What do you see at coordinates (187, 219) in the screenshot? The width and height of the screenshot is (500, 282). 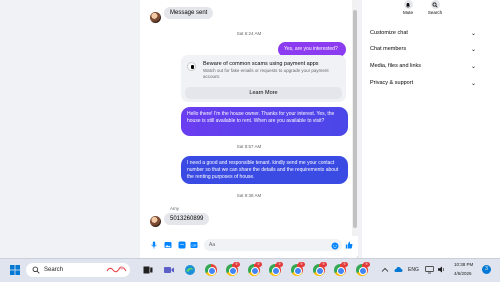 I see `message-bubble-incoming: 5013260899` at bounding box center [187, 219].